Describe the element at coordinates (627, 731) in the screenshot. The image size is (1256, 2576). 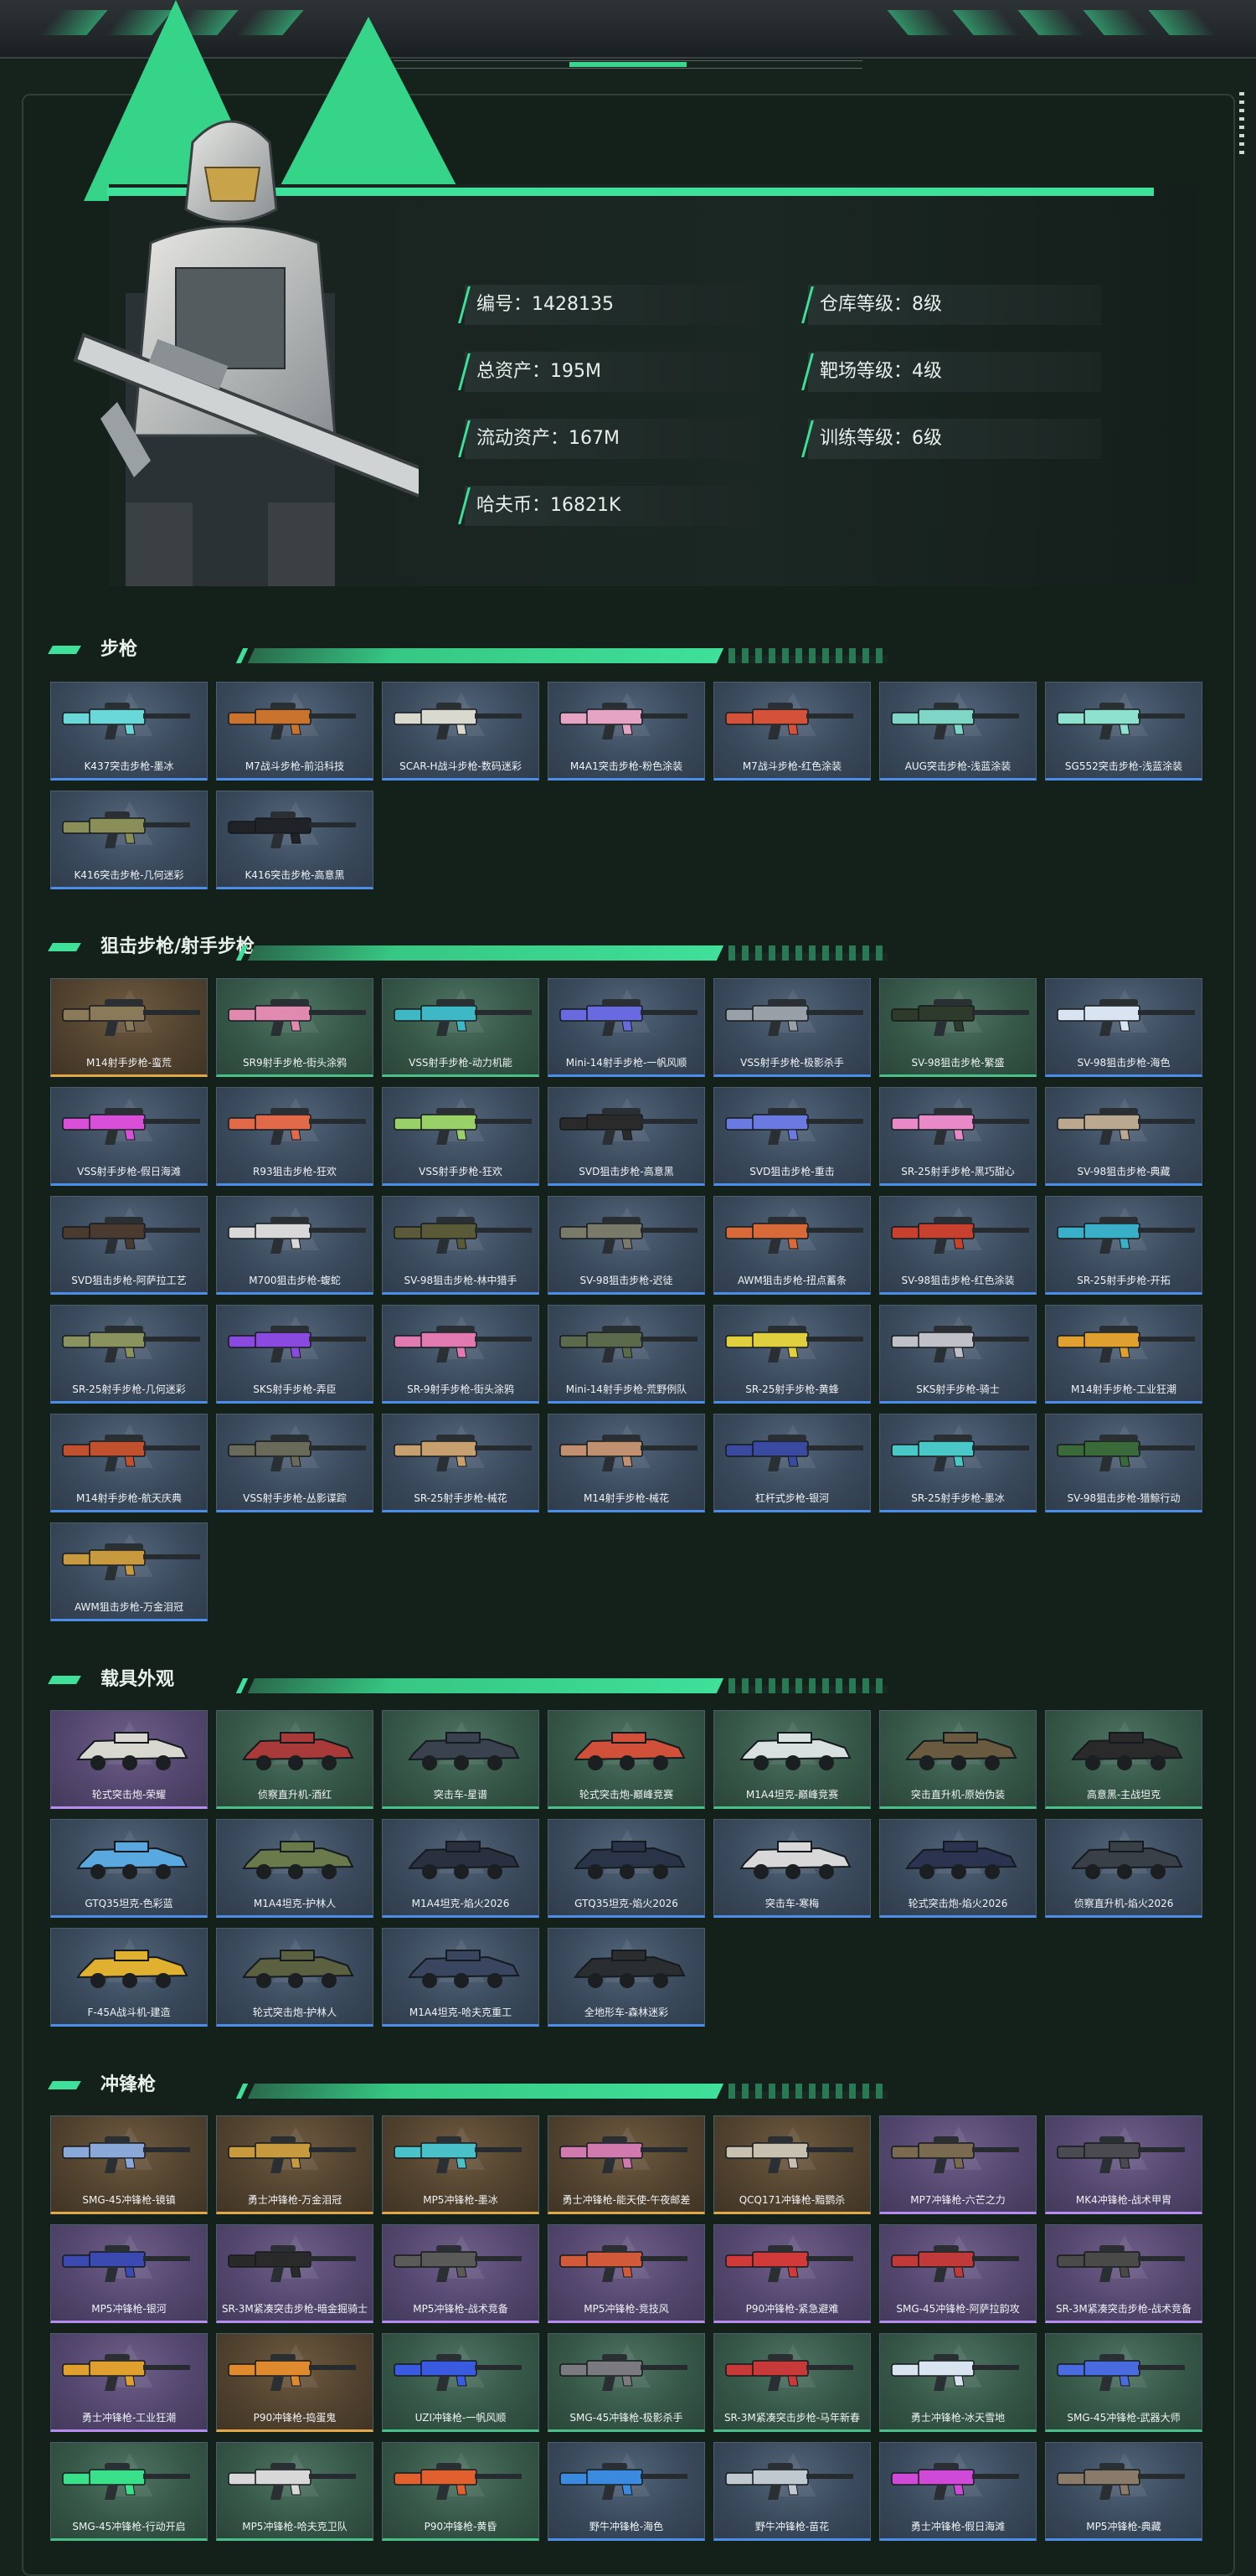
I see `item-card: M4A1突击步枪-粉色涂装` at that location.